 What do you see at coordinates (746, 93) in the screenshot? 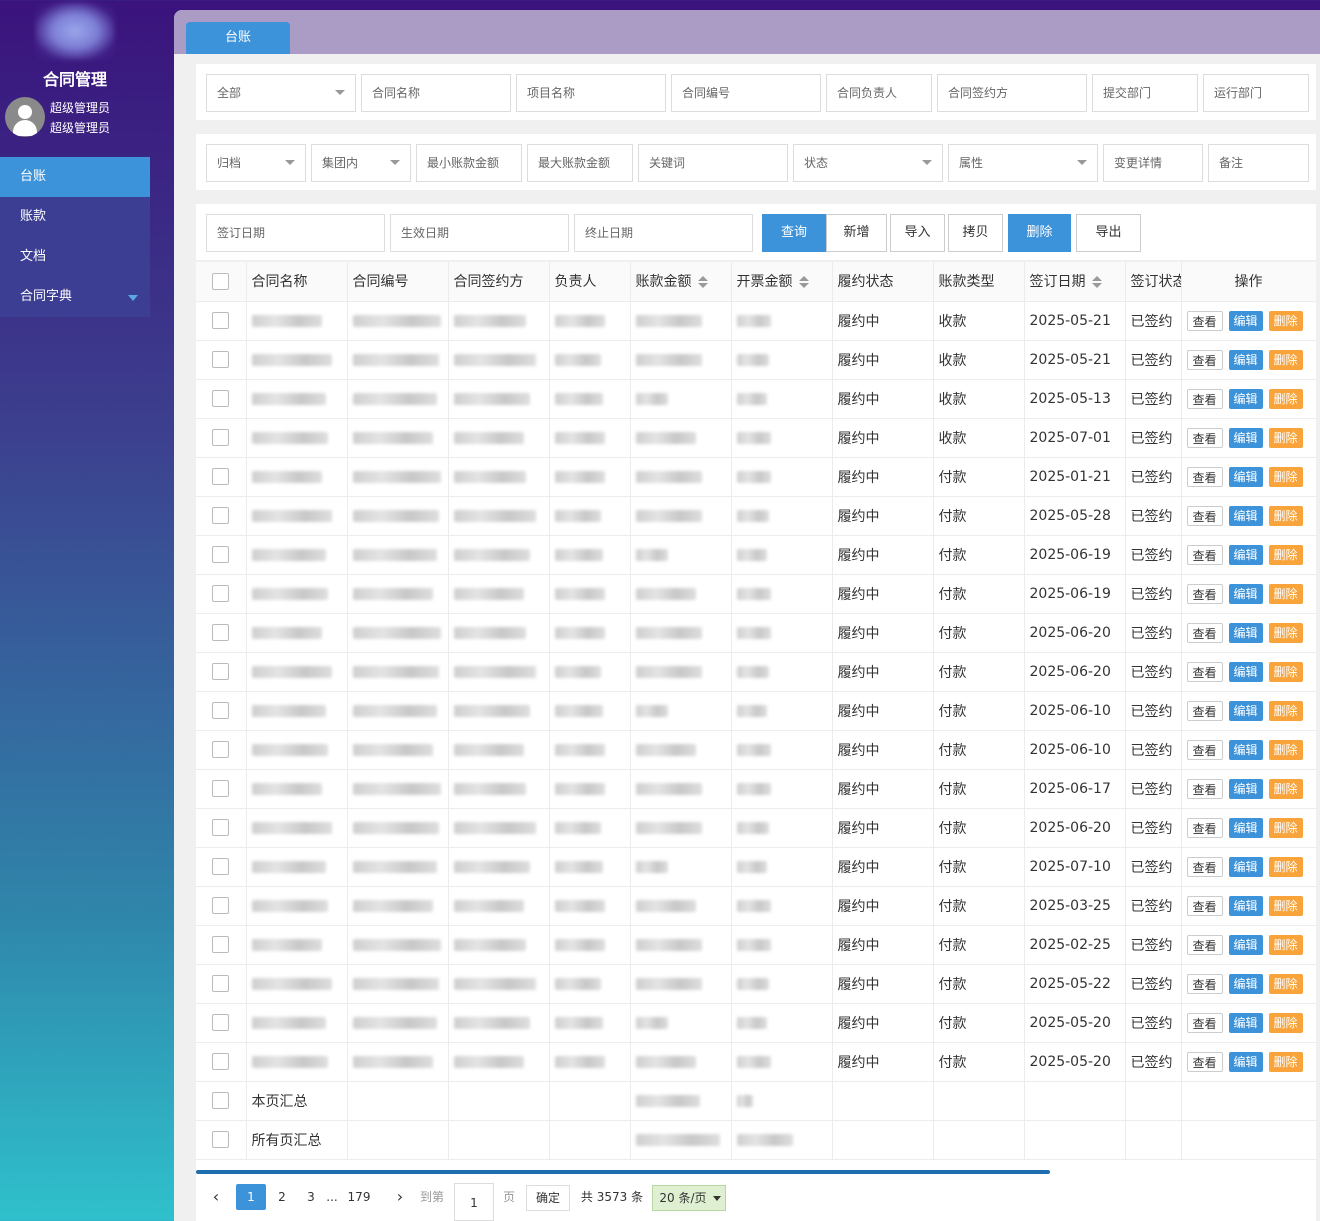
I see `contract-no-input: 合同编号` at bounding box center [746, 93].